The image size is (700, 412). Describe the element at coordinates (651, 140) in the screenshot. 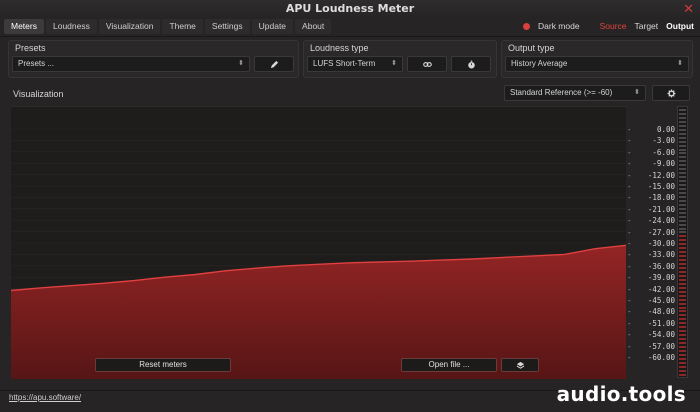

I see `scale-tick: - -3.00` at that location.